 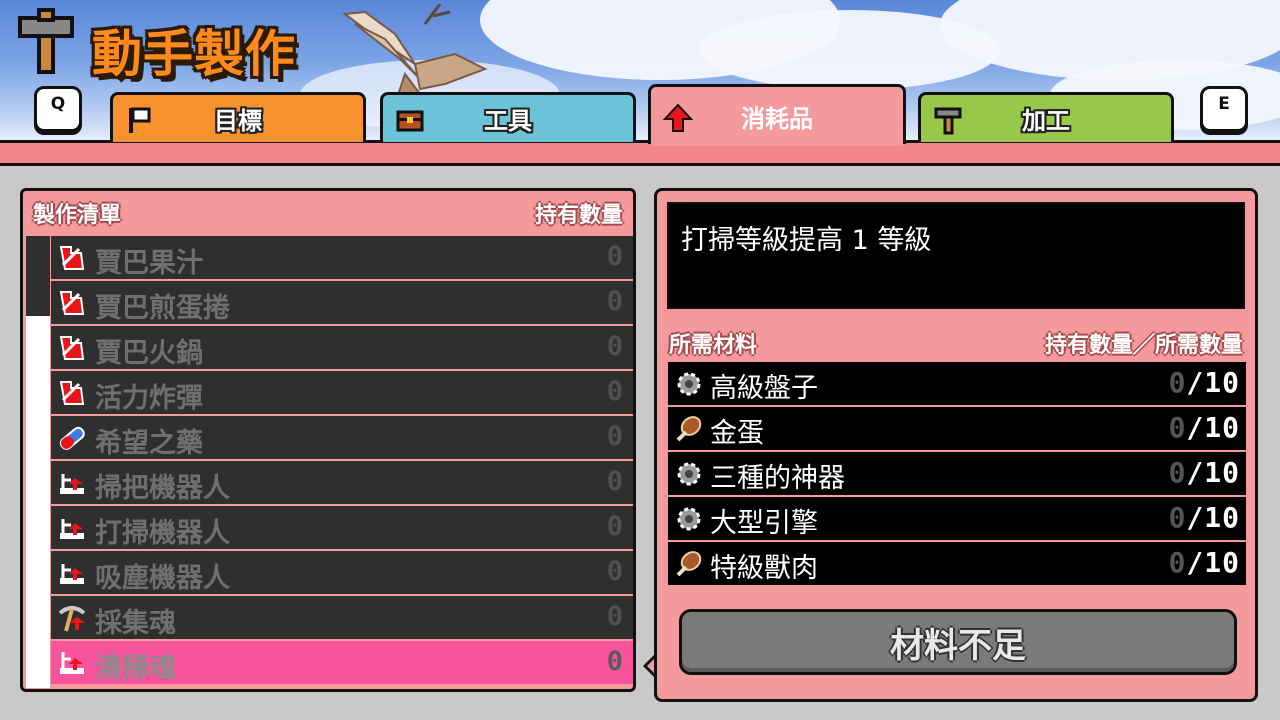 I want to click on material-name: 金蛋, so click(x=737, y=433).